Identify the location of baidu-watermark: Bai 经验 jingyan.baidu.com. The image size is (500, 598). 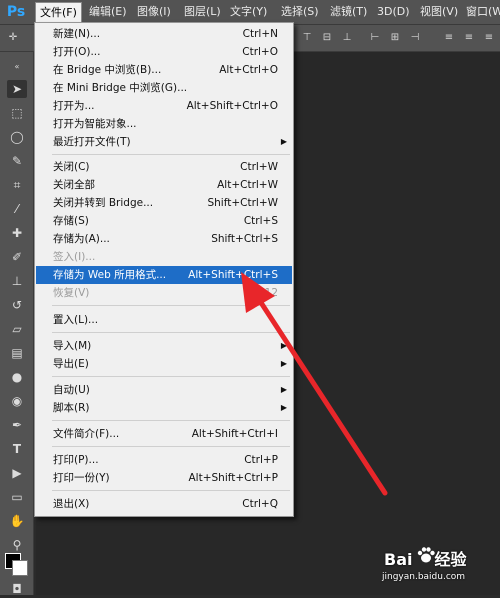
(439, 568).